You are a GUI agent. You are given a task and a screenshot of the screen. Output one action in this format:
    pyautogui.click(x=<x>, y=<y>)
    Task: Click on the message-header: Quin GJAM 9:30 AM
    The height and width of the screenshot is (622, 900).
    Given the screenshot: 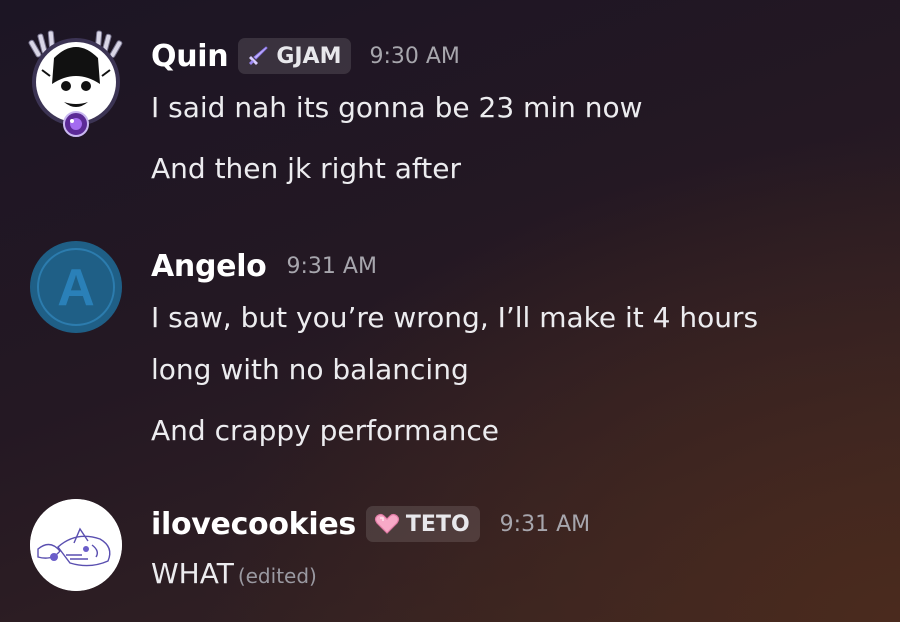 What is the action you would take?
    pyautogui.click(x=520, y=56)
    